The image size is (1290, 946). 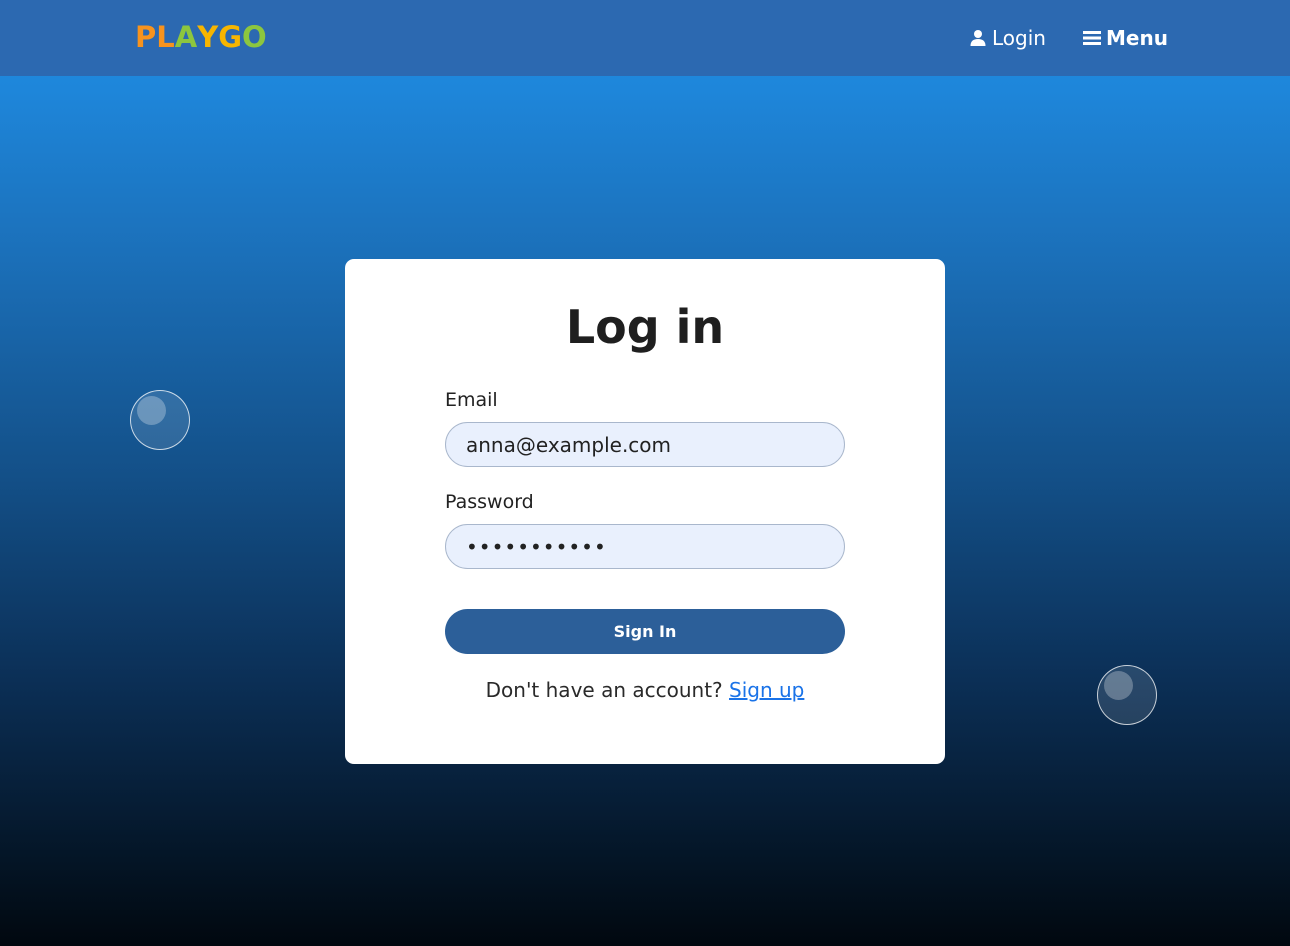 I want to click on login-nav-link: Login, so click(x=1007, y=38).